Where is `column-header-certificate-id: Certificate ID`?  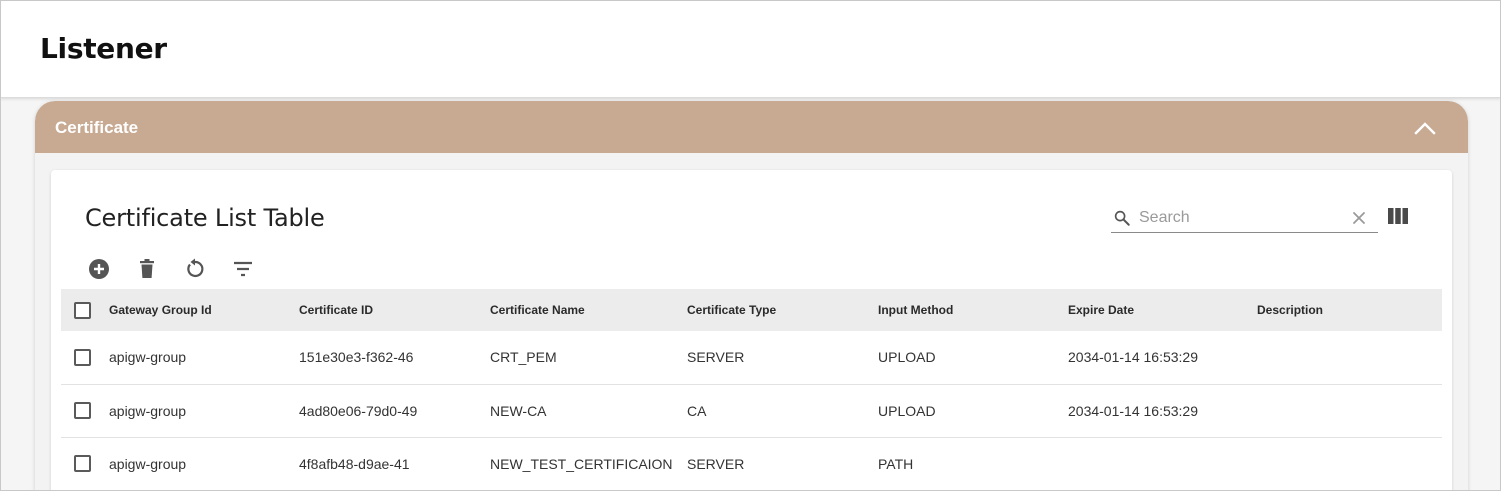
column-header-certificate-id: Certificate ID is located at coordinates (394, 310).